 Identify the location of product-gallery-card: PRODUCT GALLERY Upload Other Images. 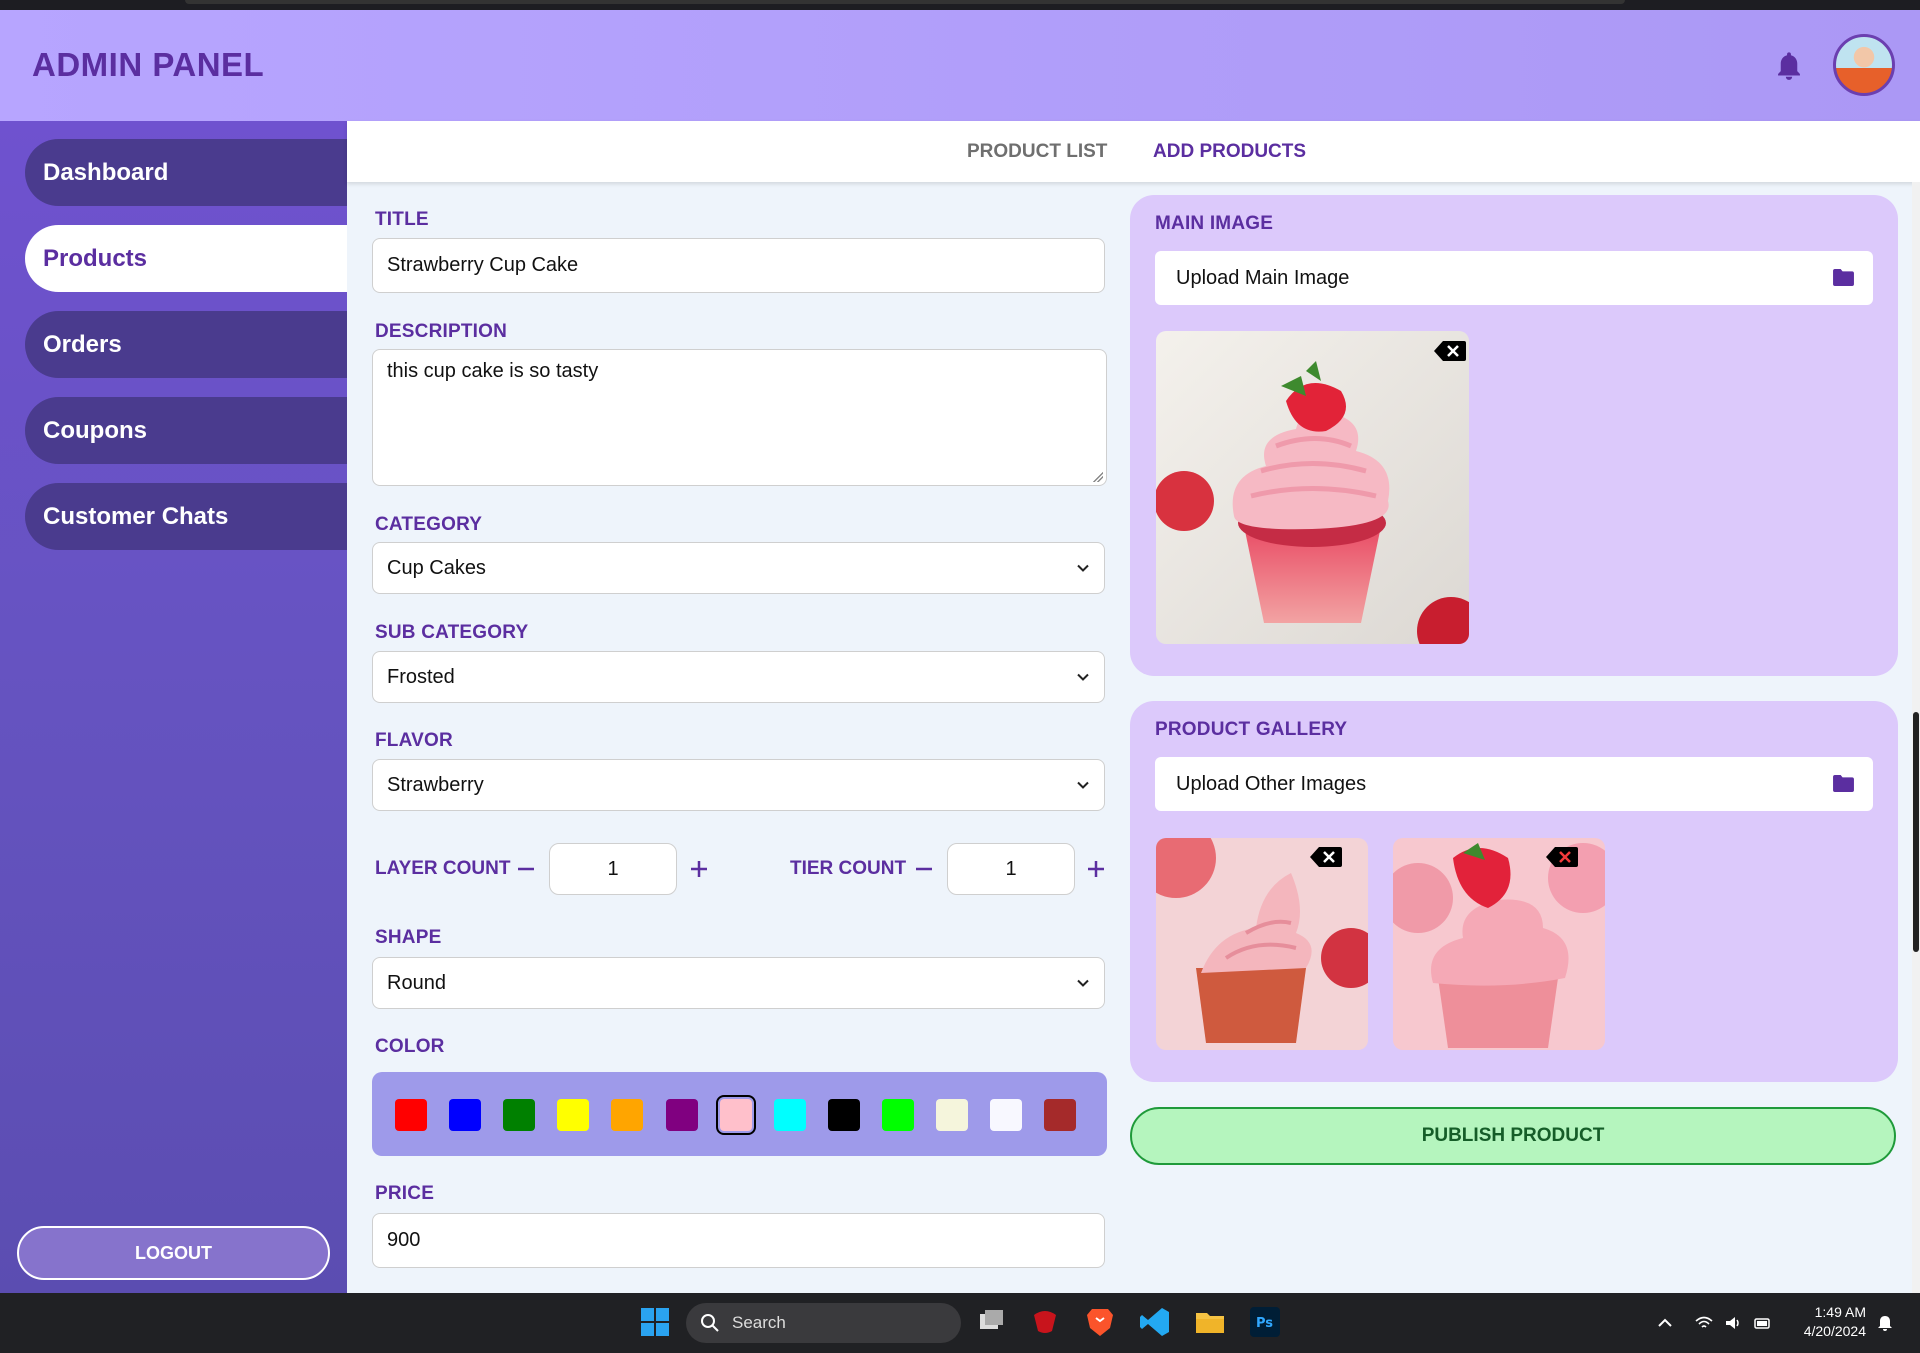
(1514, 891).